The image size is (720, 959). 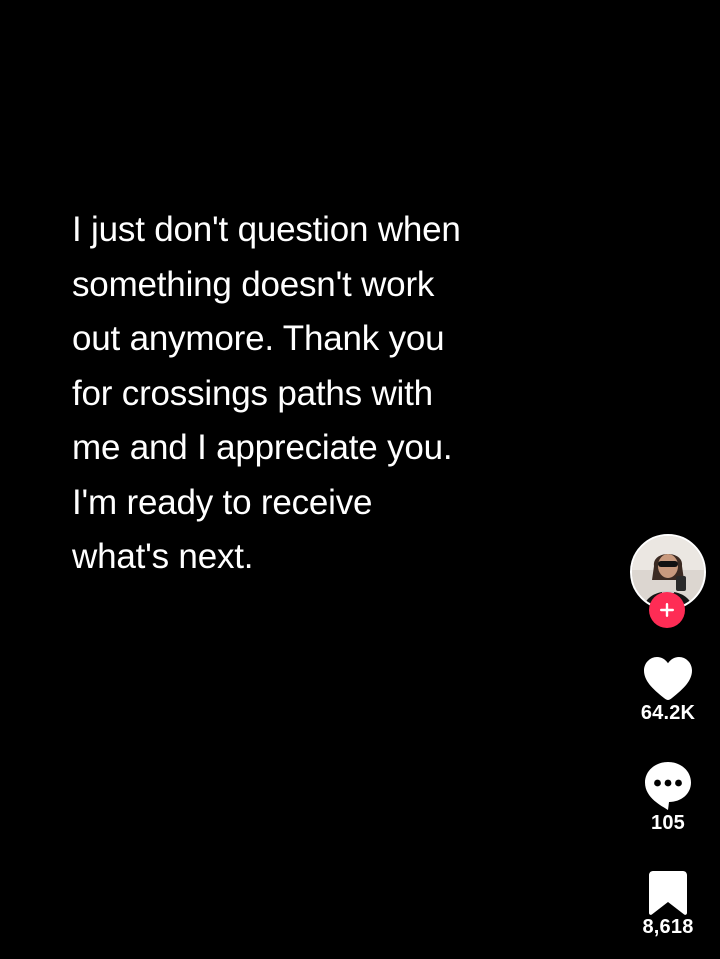 I want to click on caption-line: what's next., so click(x=163, y=556).